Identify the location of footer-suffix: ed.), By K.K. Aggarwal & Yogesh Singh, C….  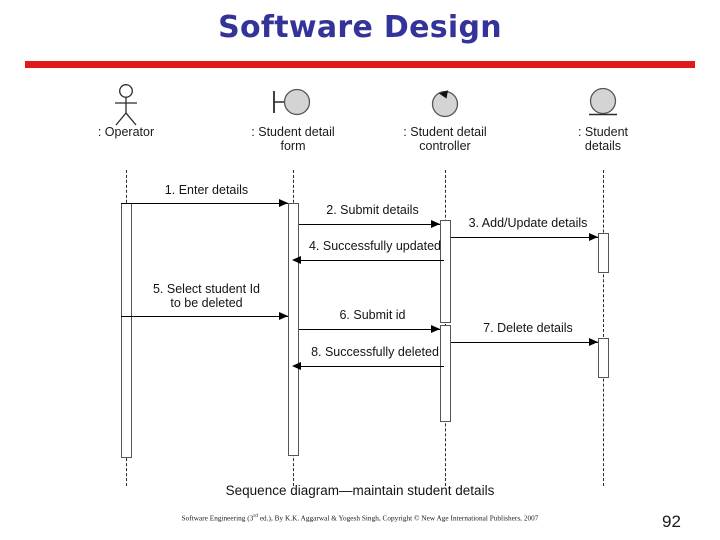
(398, 518).